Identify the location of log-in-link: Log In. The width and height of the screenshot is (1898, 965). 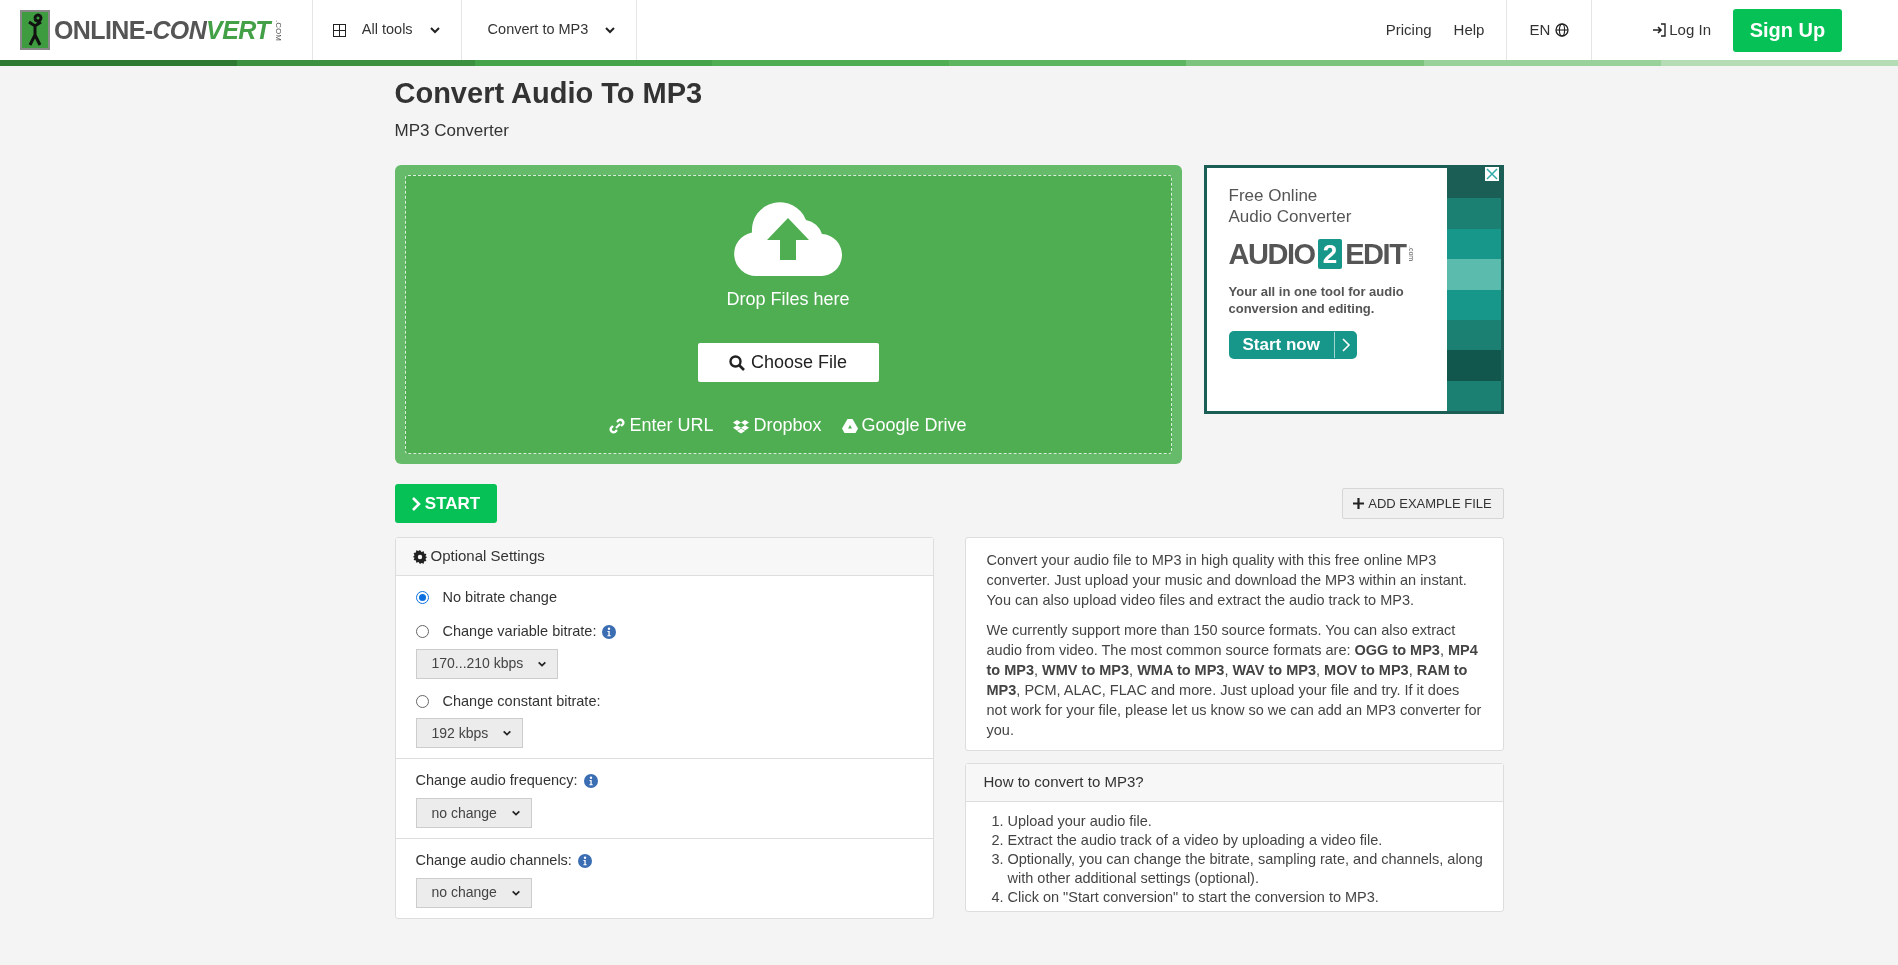
(1681, 30).